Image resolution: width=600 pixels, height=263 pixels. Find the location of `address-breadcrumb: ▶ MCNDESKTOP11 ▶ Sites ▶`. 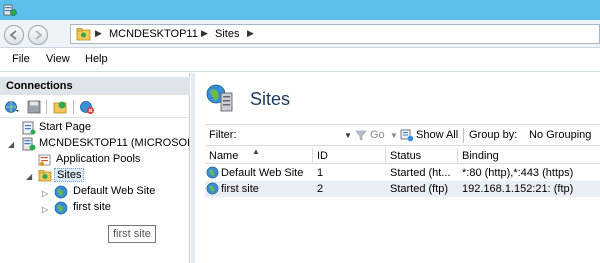

address-breadcrumb: ▶ MCNDESKTOP11 ▶ Sites ▶ is located at coordinates (335, 34).